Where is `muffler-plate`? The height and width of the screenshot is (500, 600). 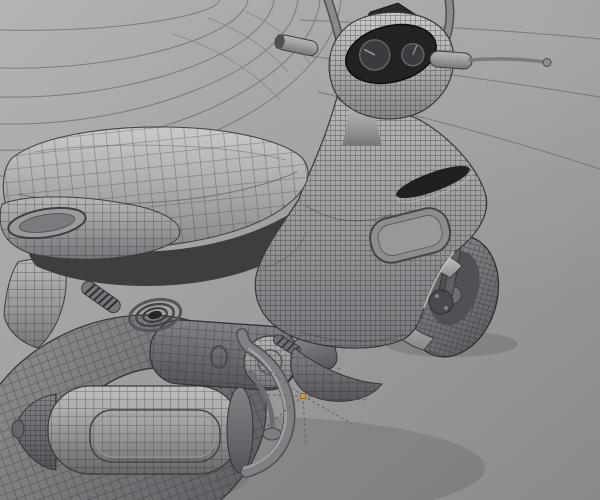 muffler-plate is located at coordinates (155, 436).